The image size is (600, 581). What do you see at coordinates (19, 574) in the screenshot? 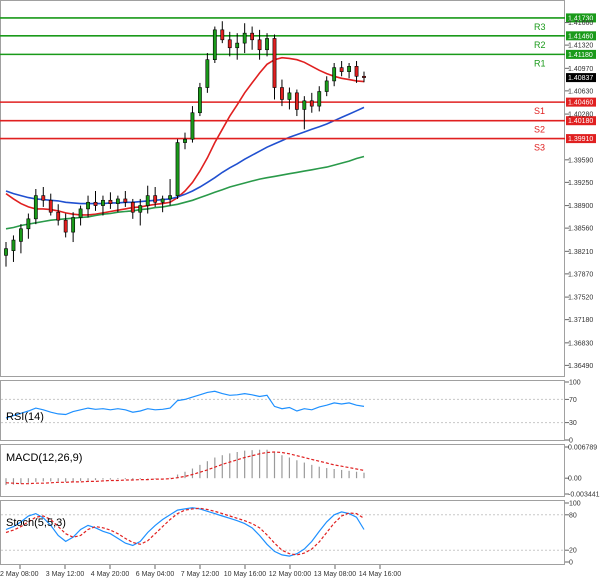
I see `time-tick-label: 2 May 08:00` at bounding box center [19, 574].